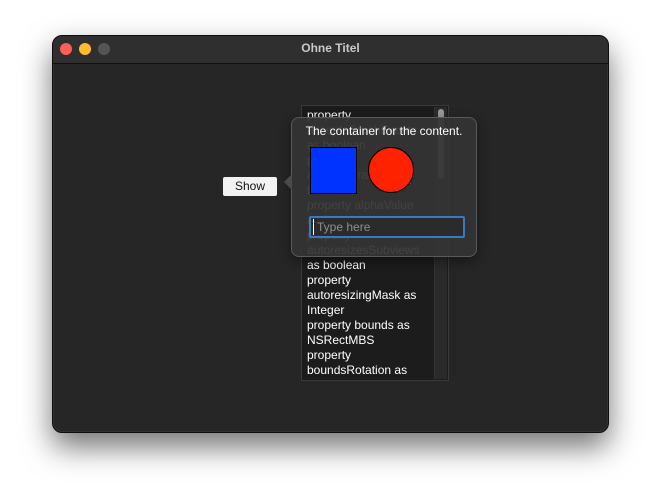 The width and height of the screenshot is (659, 500). I want to click on show-button: Show, so click(250, 186).